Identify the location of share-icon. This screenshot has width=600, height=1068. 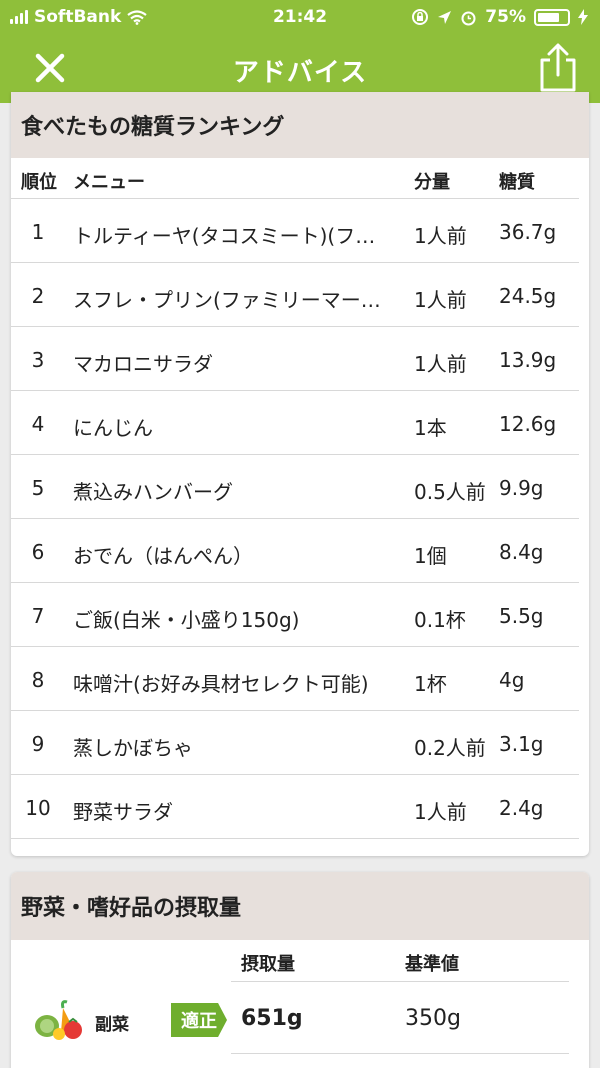
(558, 68).